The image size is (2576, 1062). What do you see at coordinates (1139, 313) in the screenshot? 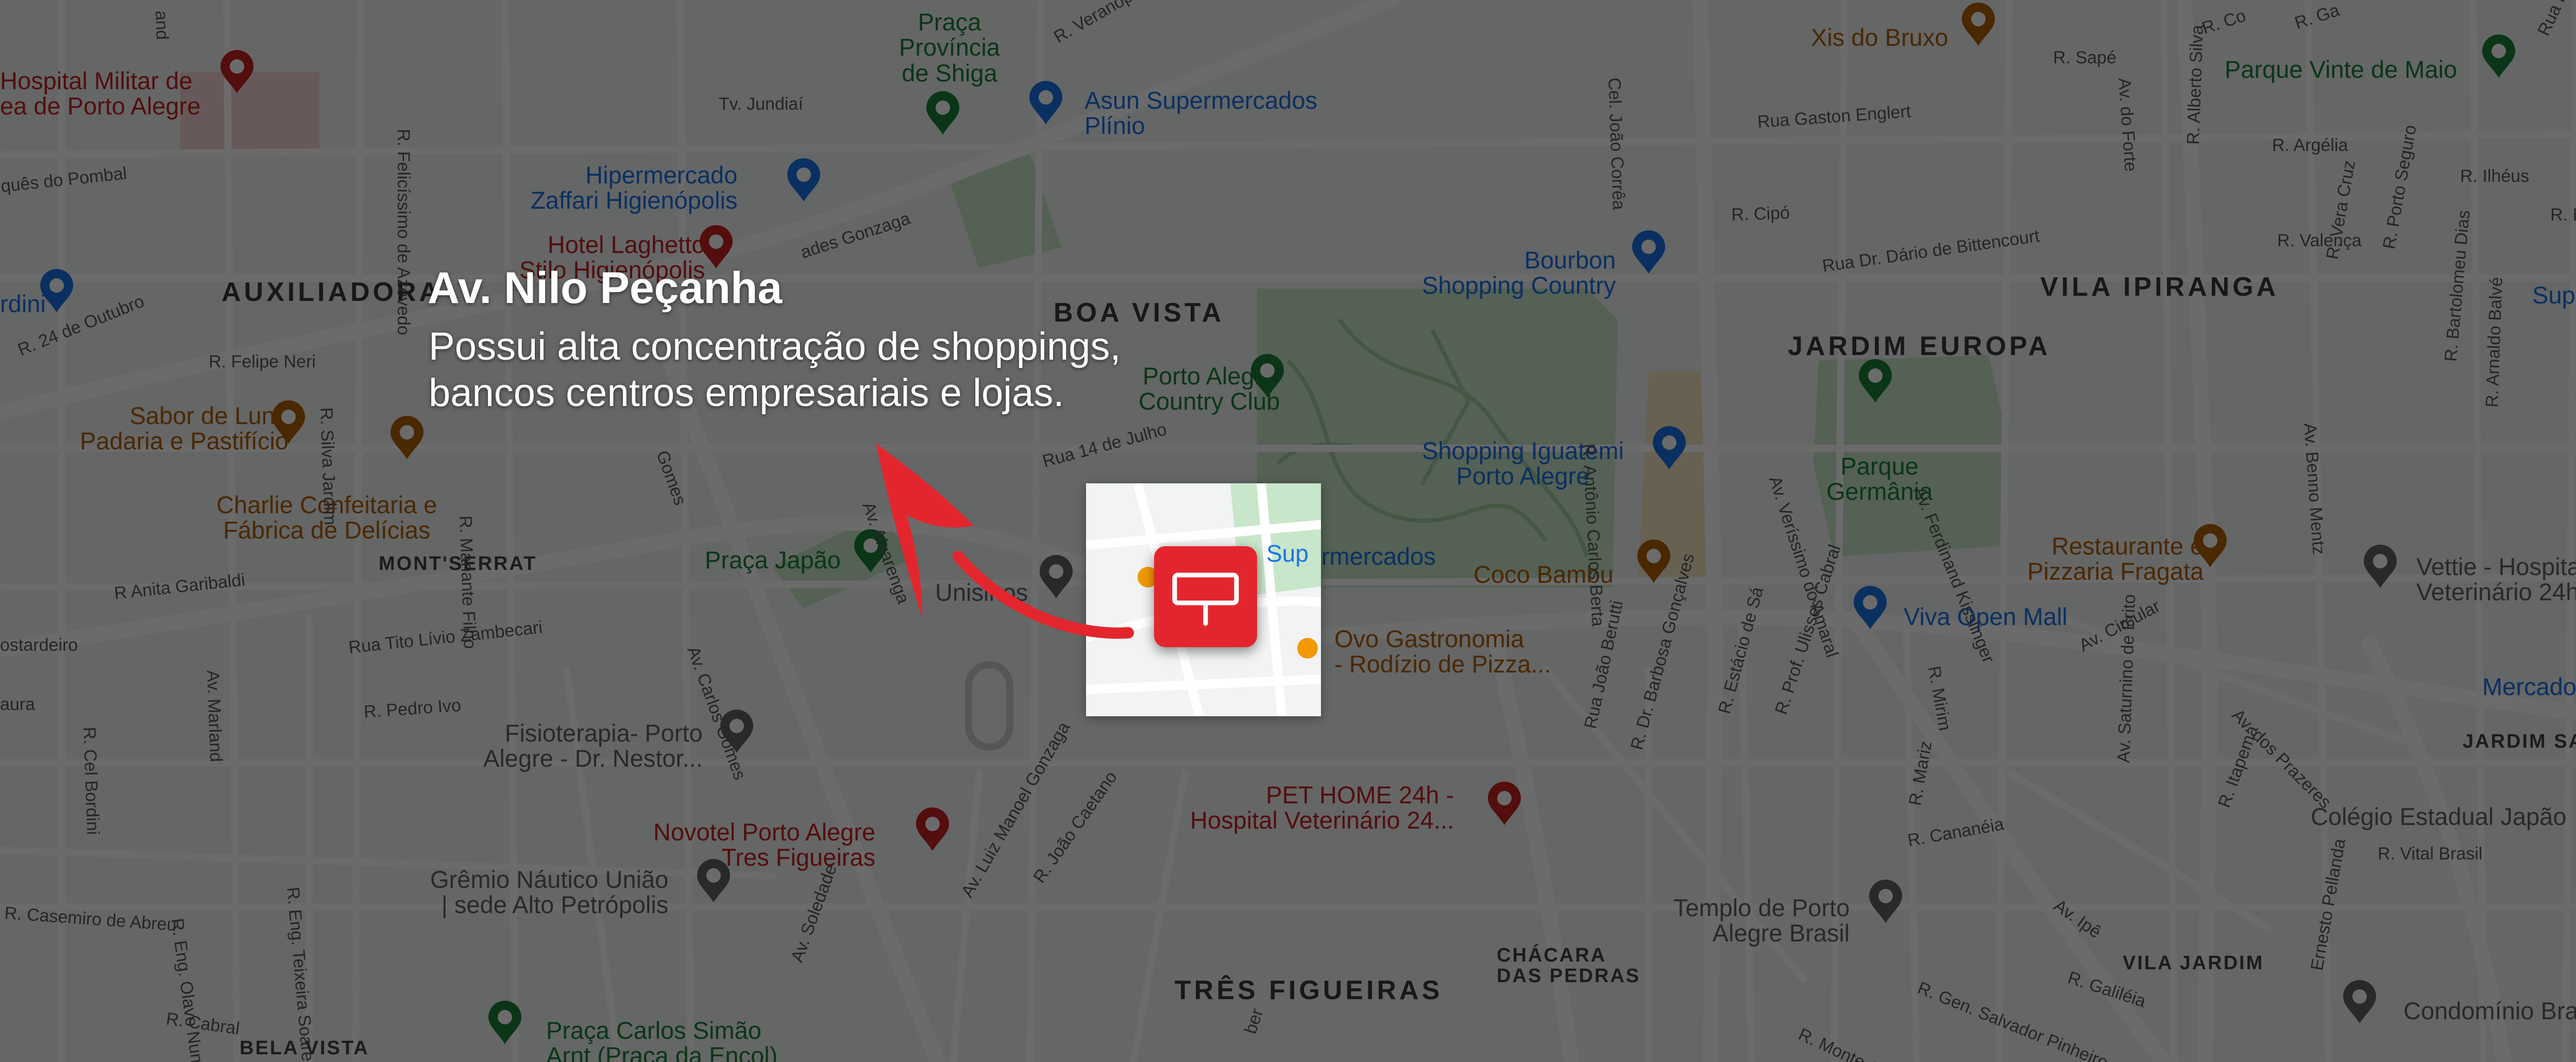
I see `neighborhood-label-boa-vista: BOA VISTA` at bounding box center [1139, 313].